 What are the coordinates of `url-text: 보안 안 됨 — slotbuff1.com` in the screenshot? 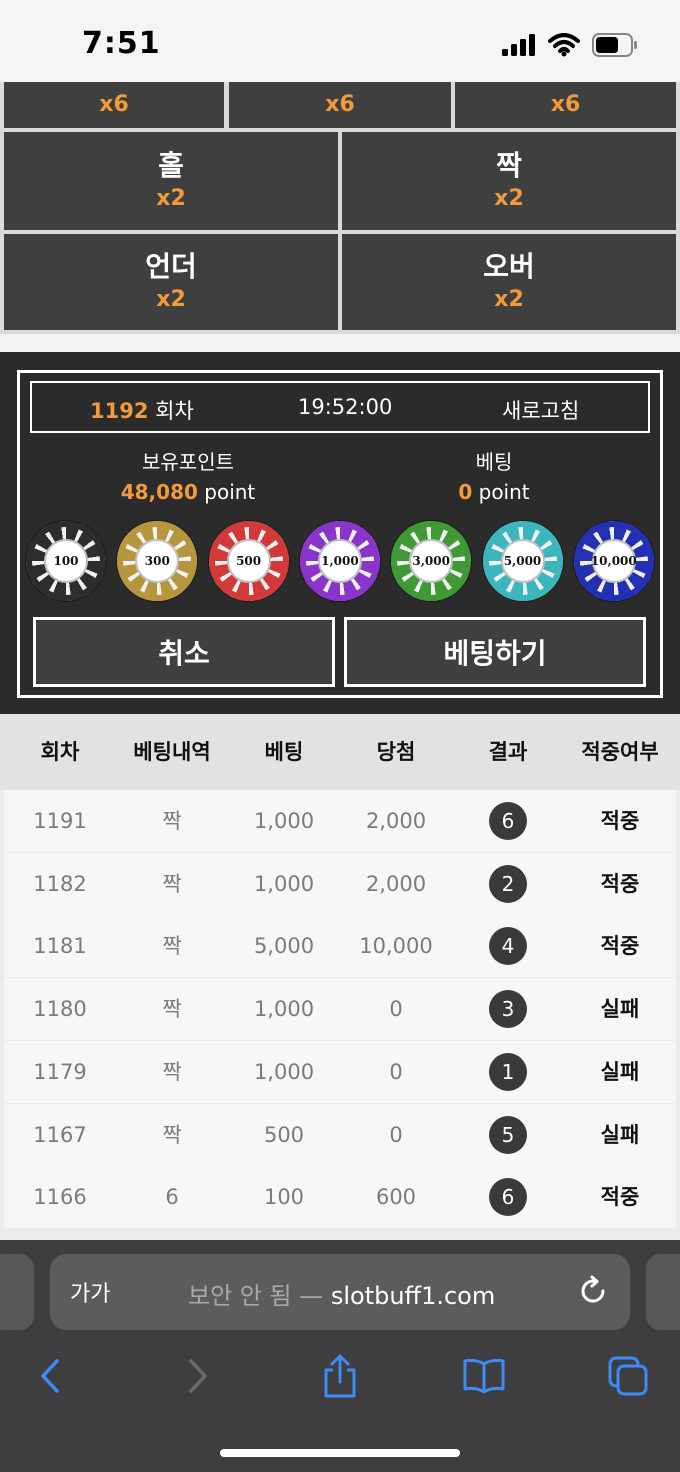 It's located at (341, 1293).